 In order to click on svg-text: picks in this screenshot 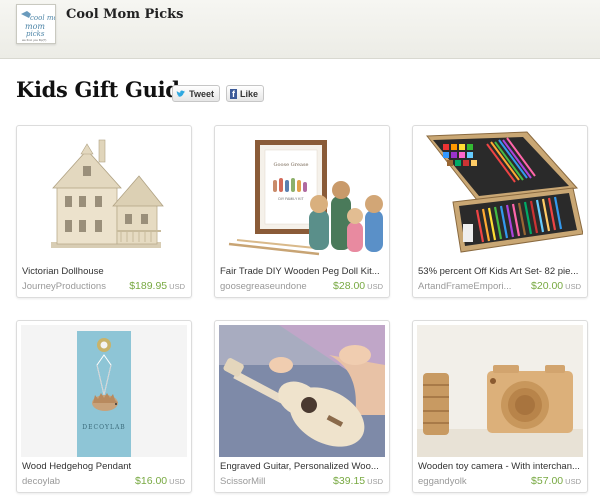, I will do `click(35, 34)`.